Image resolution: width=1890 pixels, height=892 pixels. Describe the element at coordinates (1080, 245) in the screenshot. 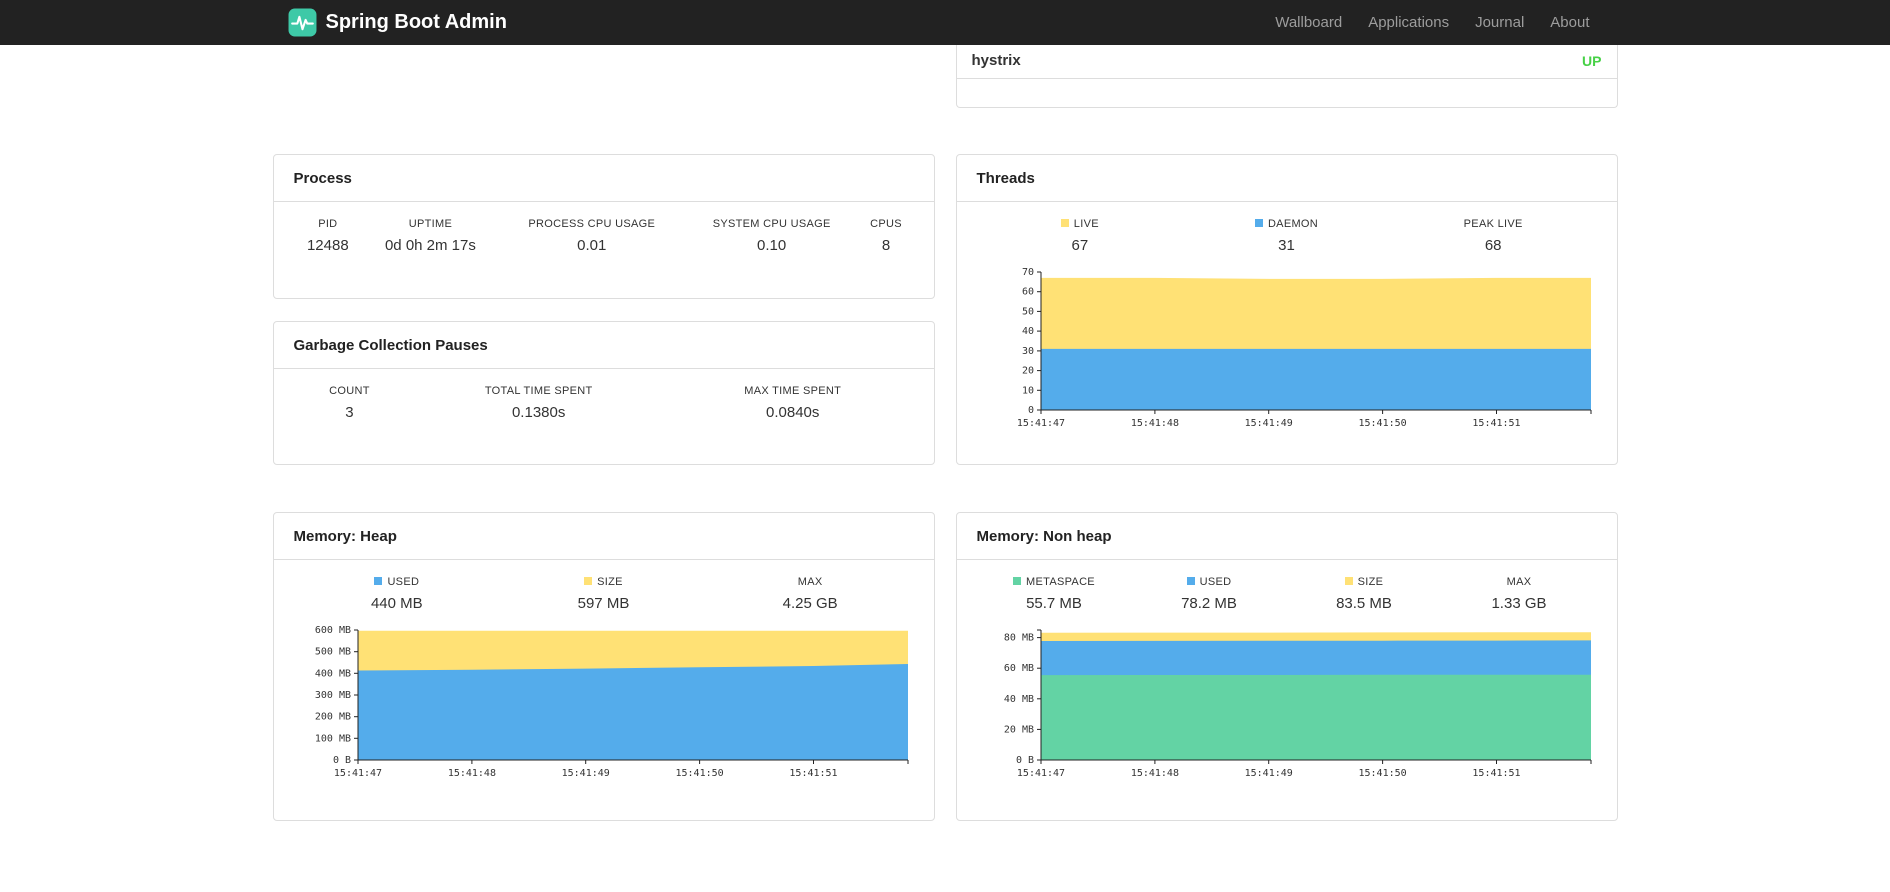

I see `legend-value: 67` at that location.